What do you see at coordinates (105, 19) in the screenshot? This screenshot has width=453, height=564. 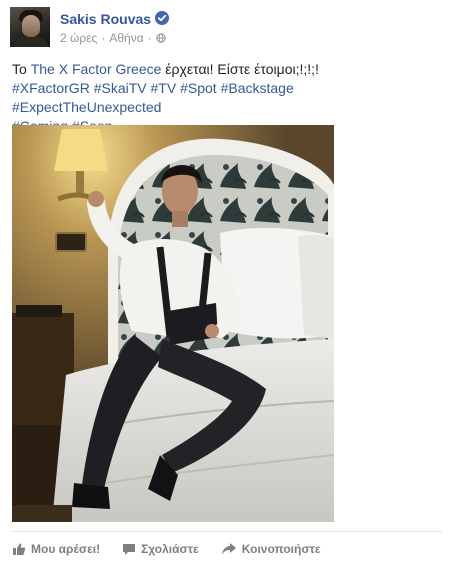 I see `author-name-link: Sakis Rouvas` at bounding box center [105, 19].